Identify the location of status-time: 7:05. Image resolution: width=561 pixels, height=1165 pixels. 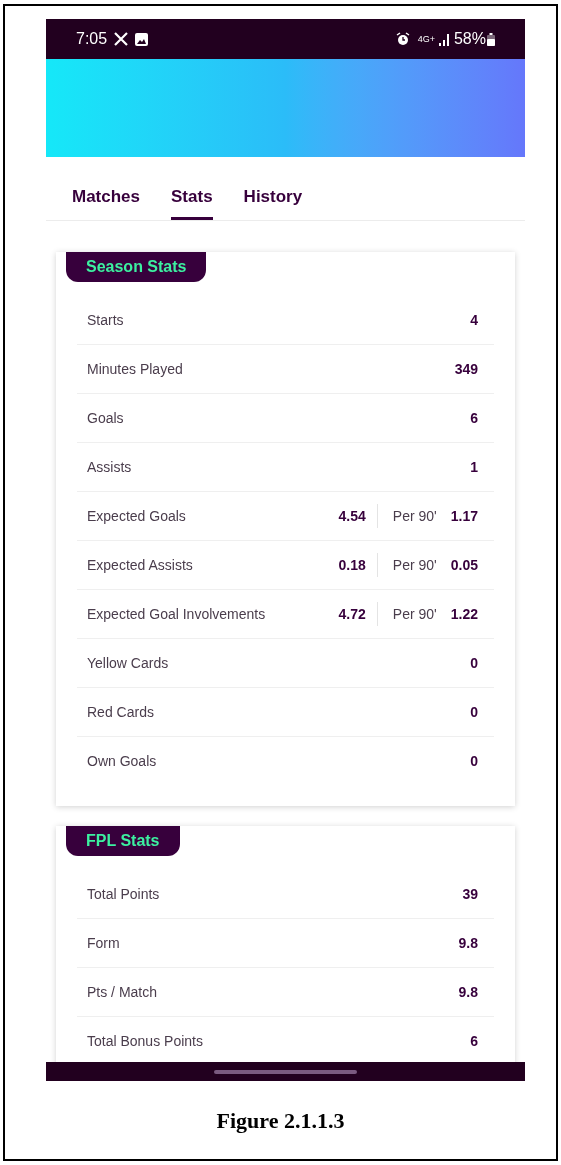
(92, 39).